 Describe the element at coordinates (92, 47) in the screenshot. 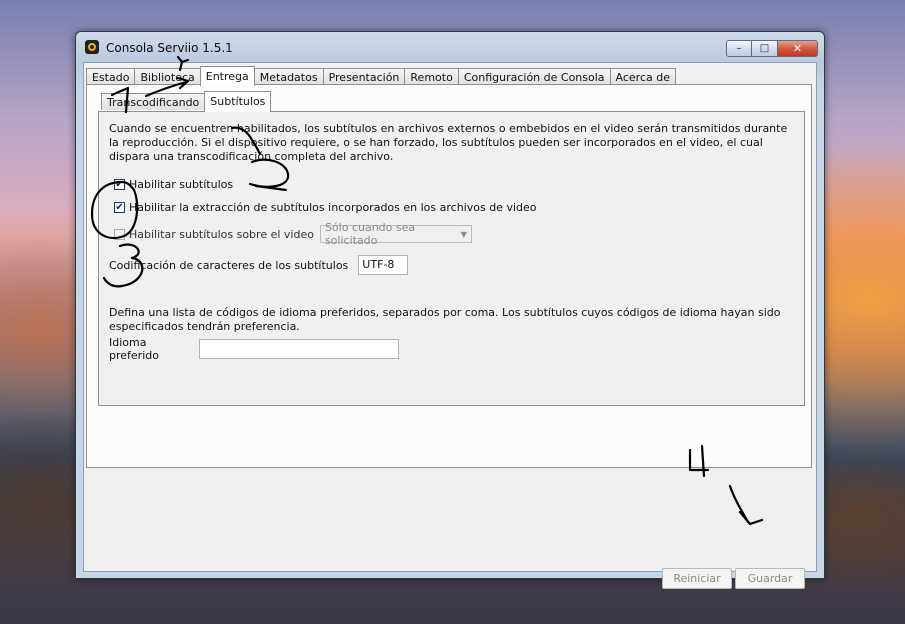

I see `serviio-app-icon` at that location.